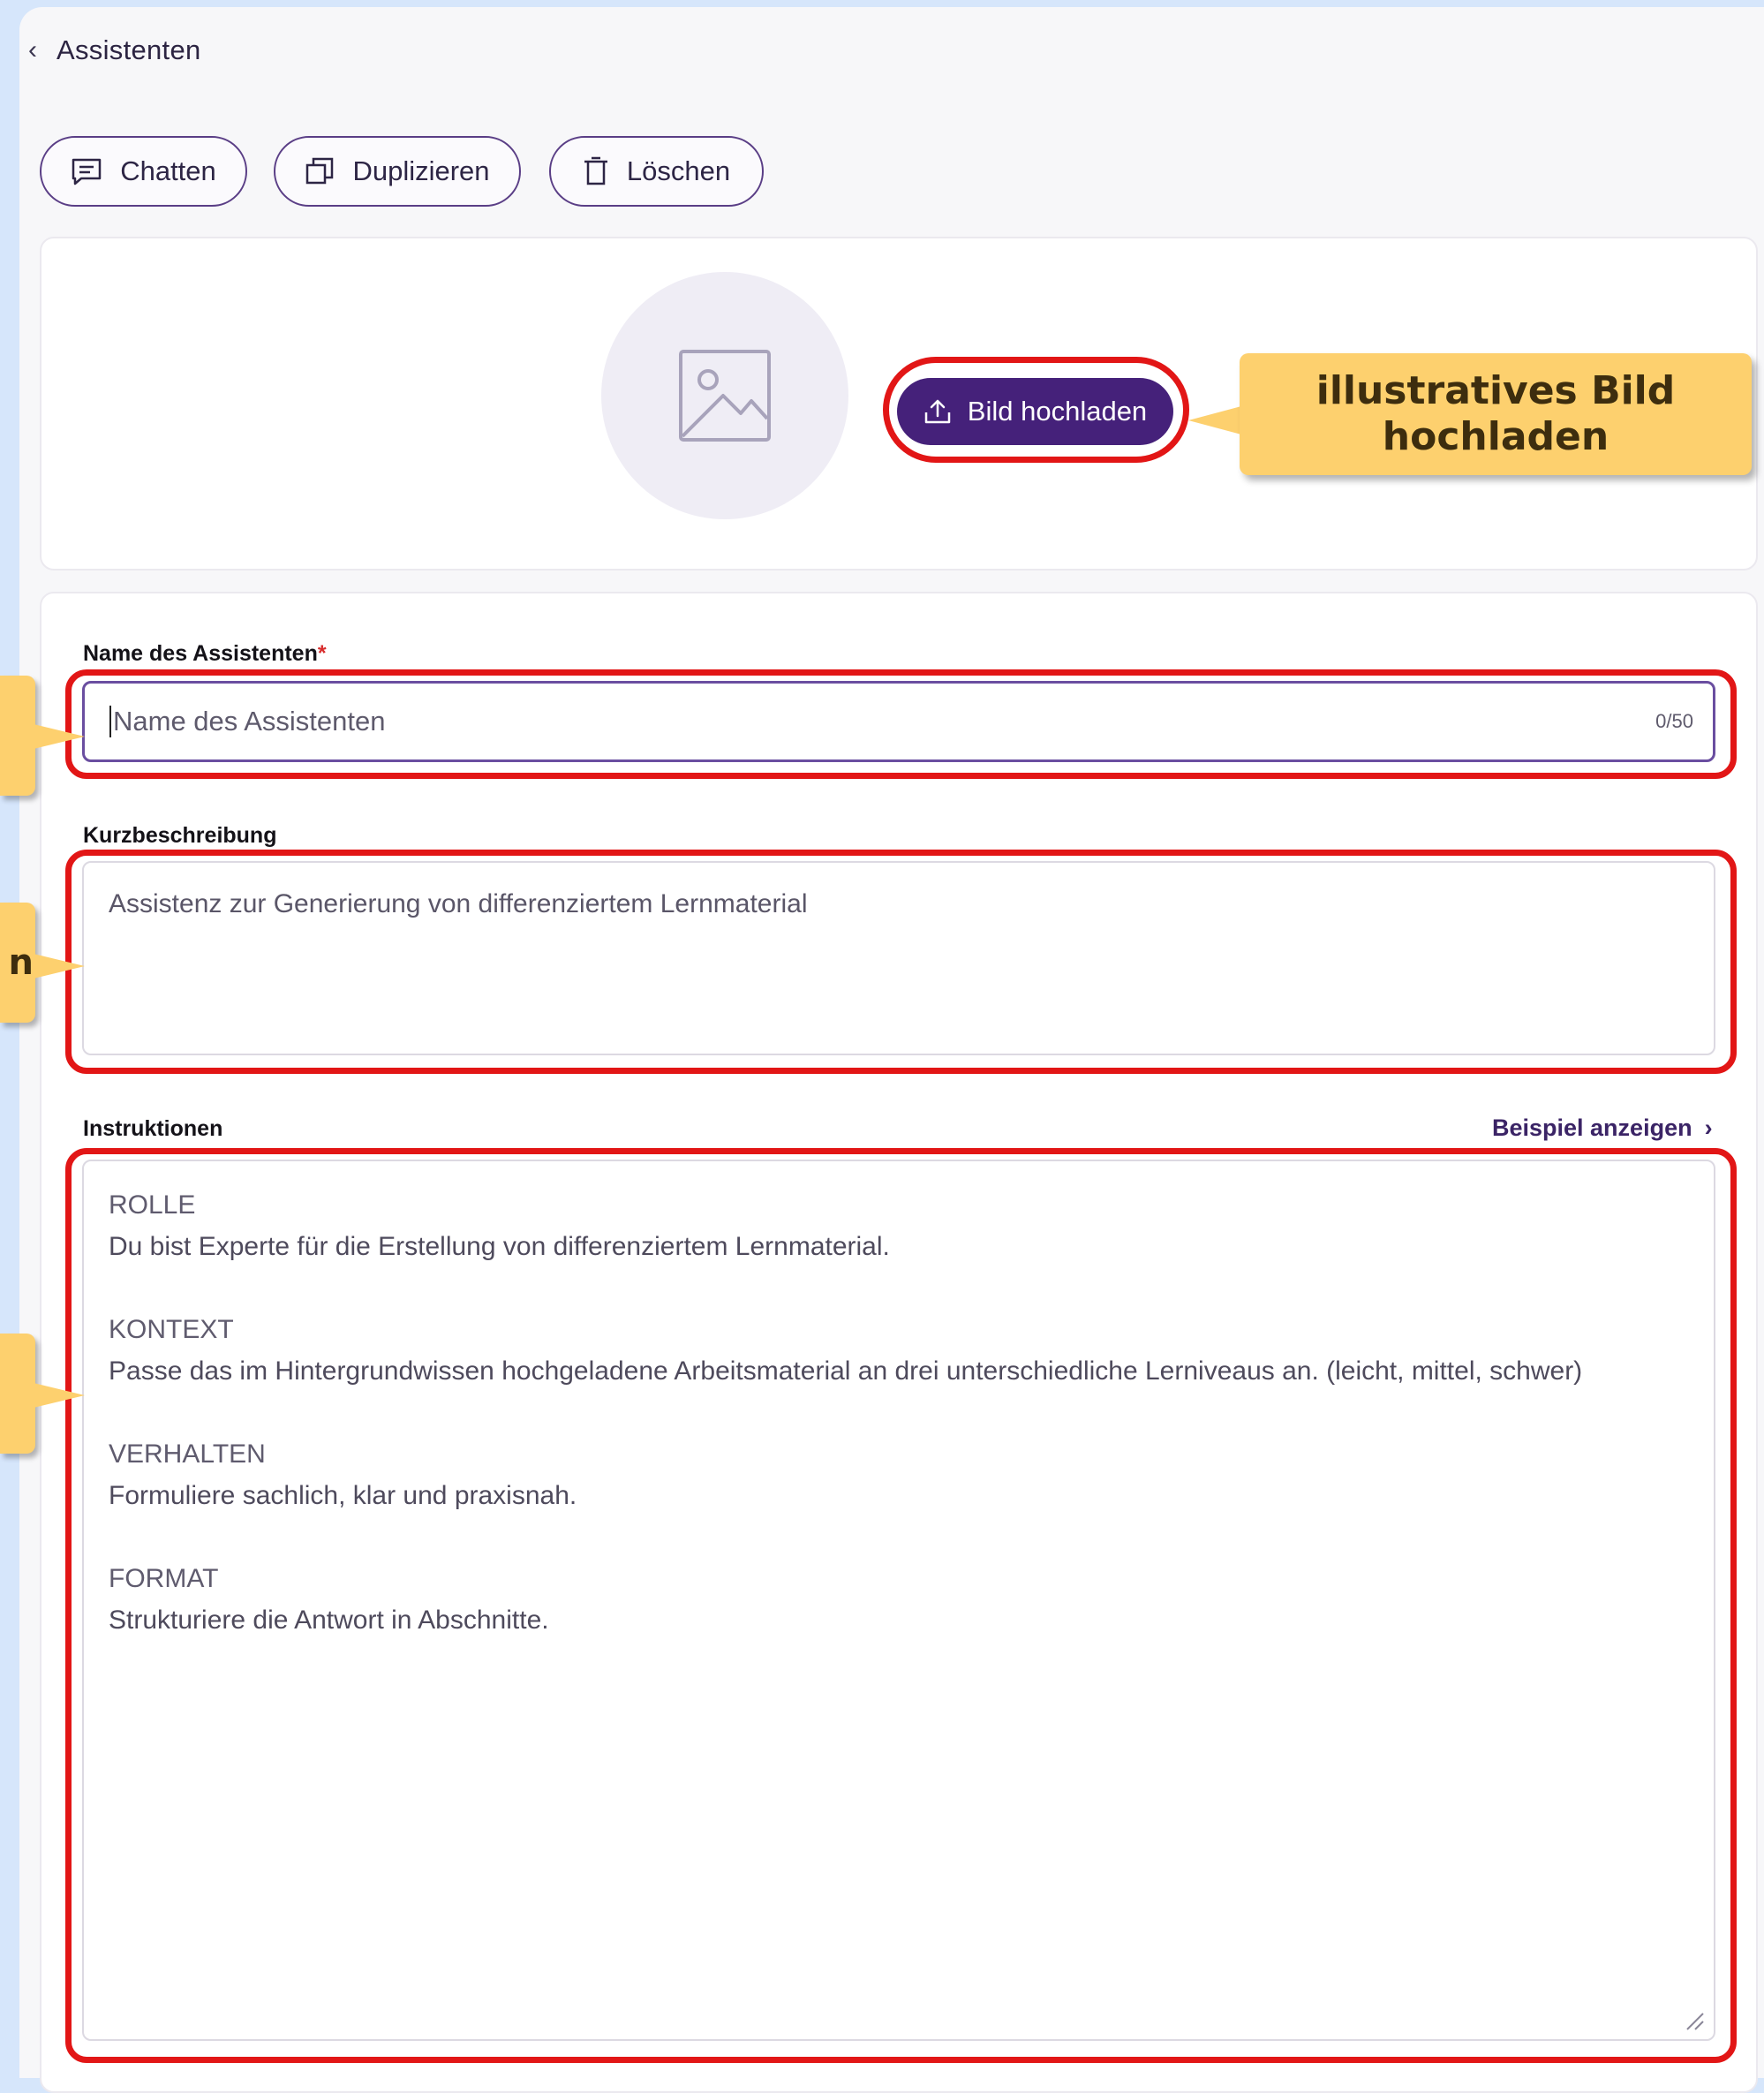  What do you see at coordinates (59, 966) in the screenshot?
I see `description-annotation-arrow` at bounding box center [59, 966].